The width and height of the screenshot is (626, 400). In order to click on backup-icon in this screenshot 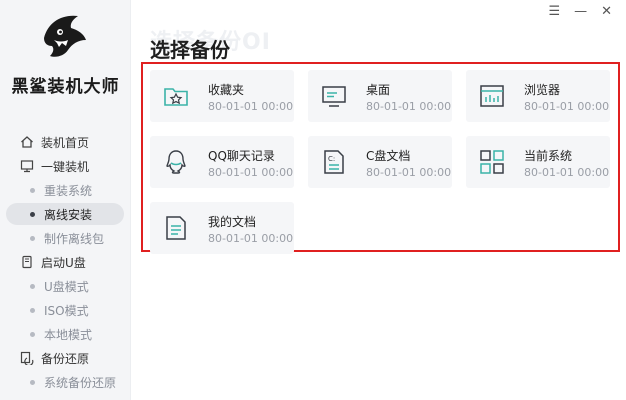, I will do `click(27, 358)`.